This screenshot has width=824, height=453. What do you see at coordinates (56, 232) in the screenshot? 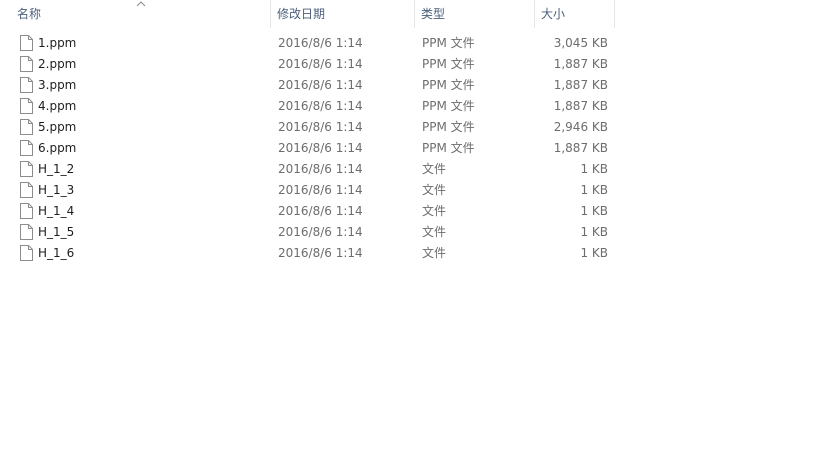
I see `file-name: H_1_5` at bounding box center [56, 232].